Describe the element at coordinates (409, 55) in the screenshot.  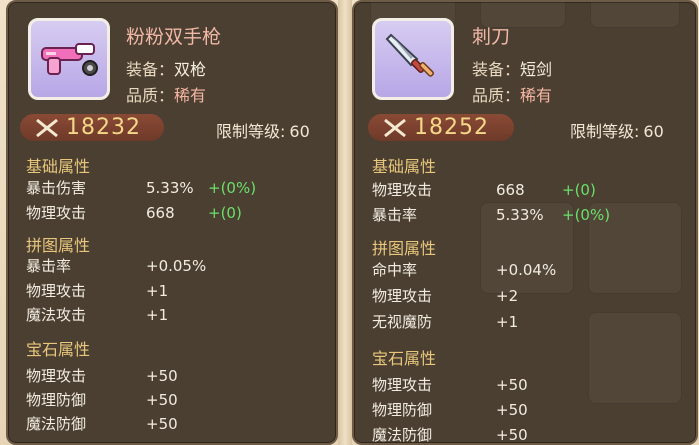
I see `dagger-icon` at that location.